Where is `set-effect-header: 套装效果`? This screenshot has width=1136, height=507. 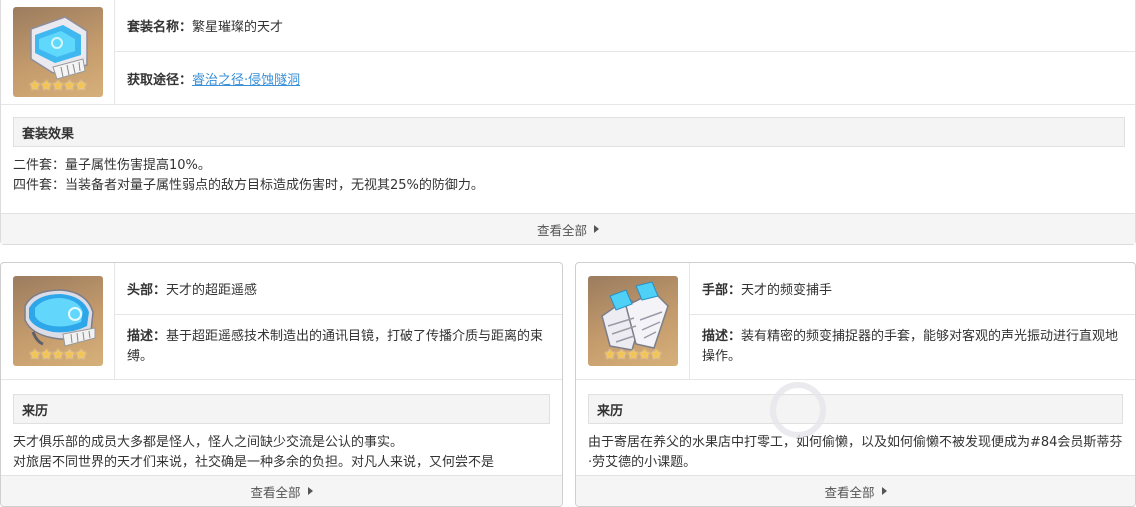
set-effect-header: 套装效果 is located at coordinates (569, 132).